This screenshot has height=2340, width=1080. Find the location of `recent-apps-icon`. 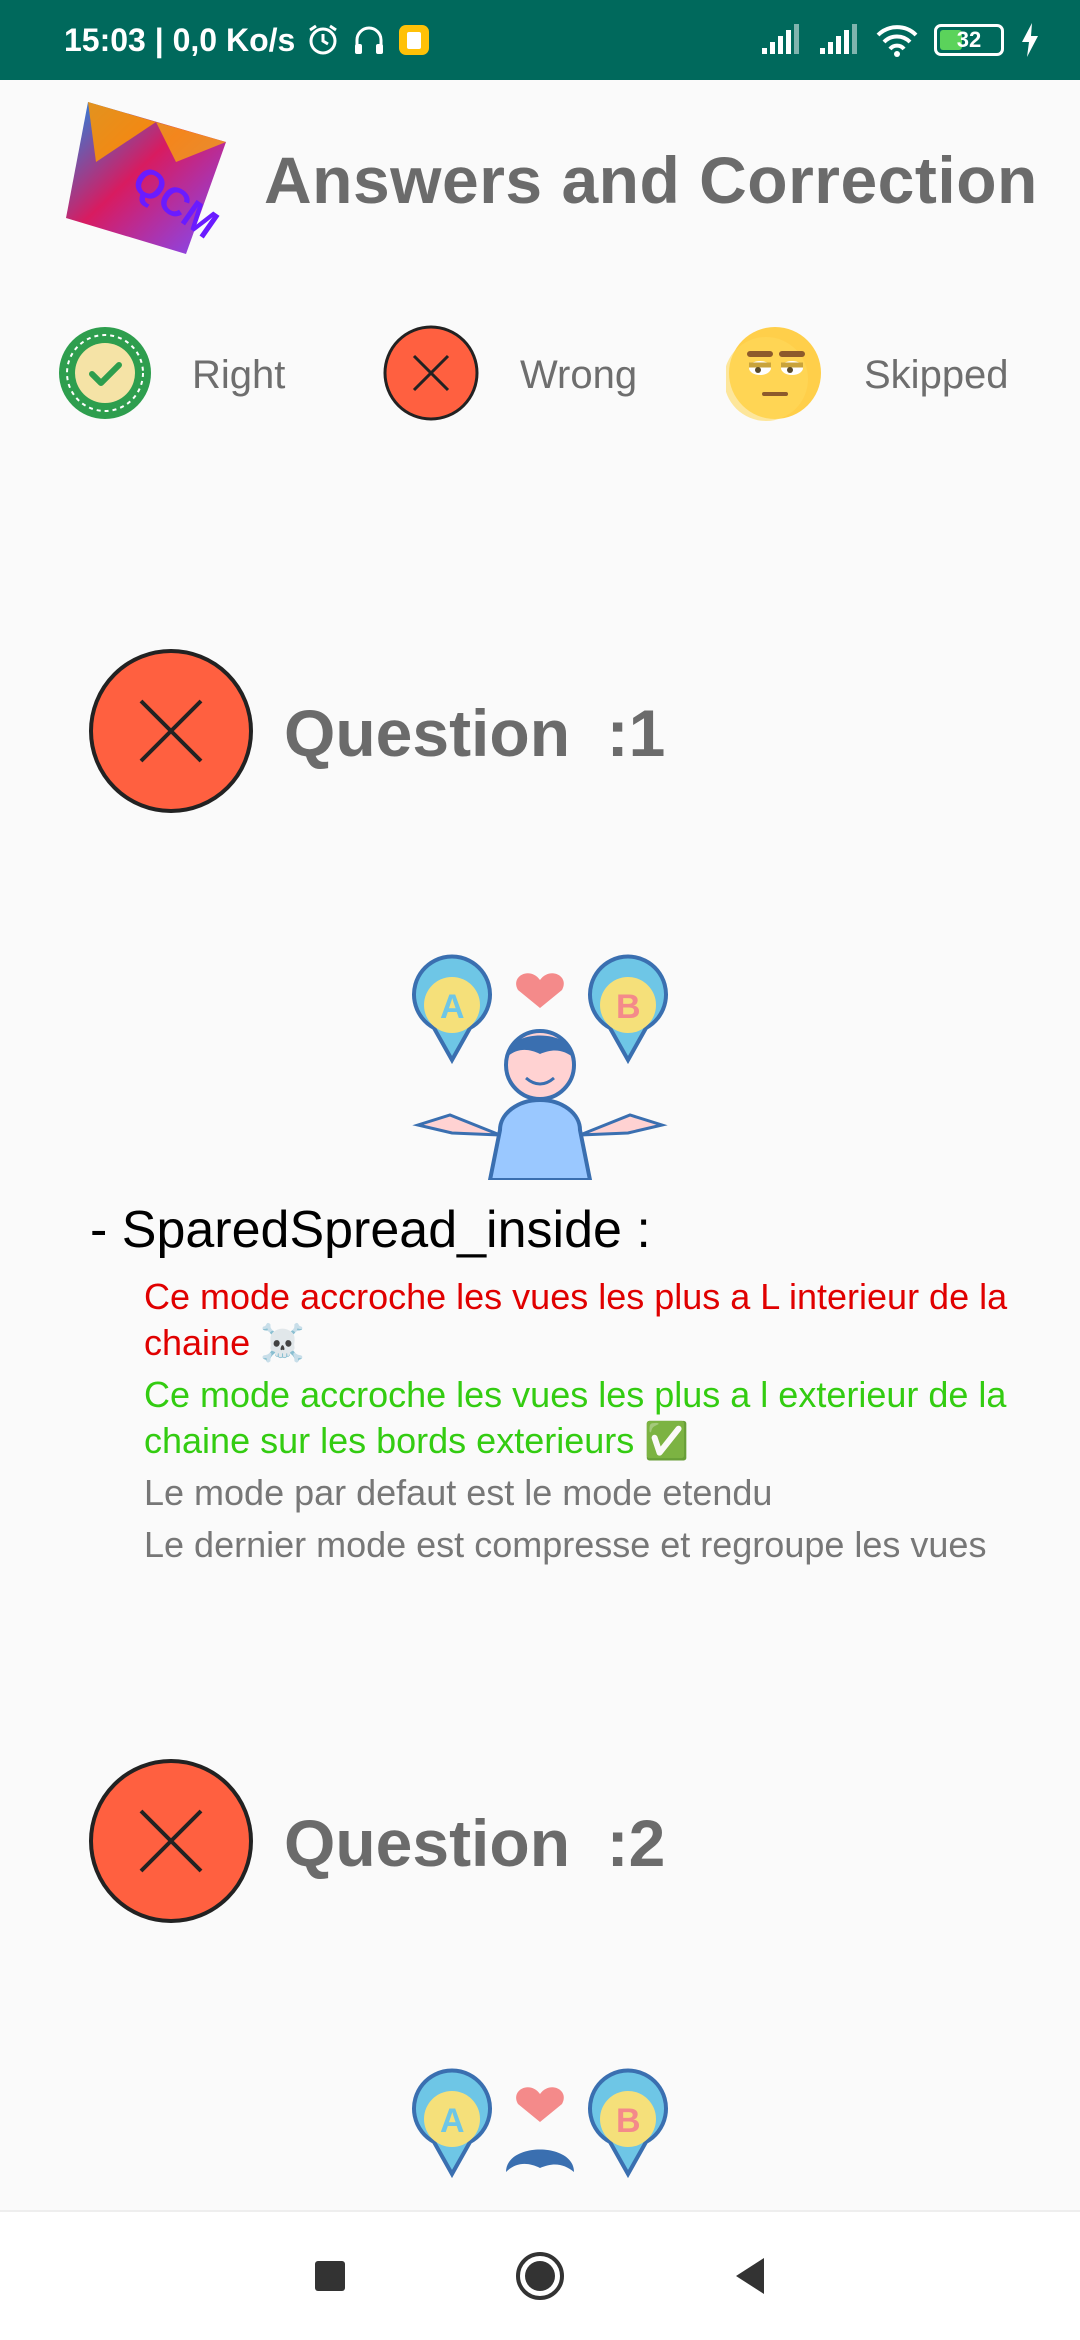

recent-apps-icon is located at coordinates (330, 2276).